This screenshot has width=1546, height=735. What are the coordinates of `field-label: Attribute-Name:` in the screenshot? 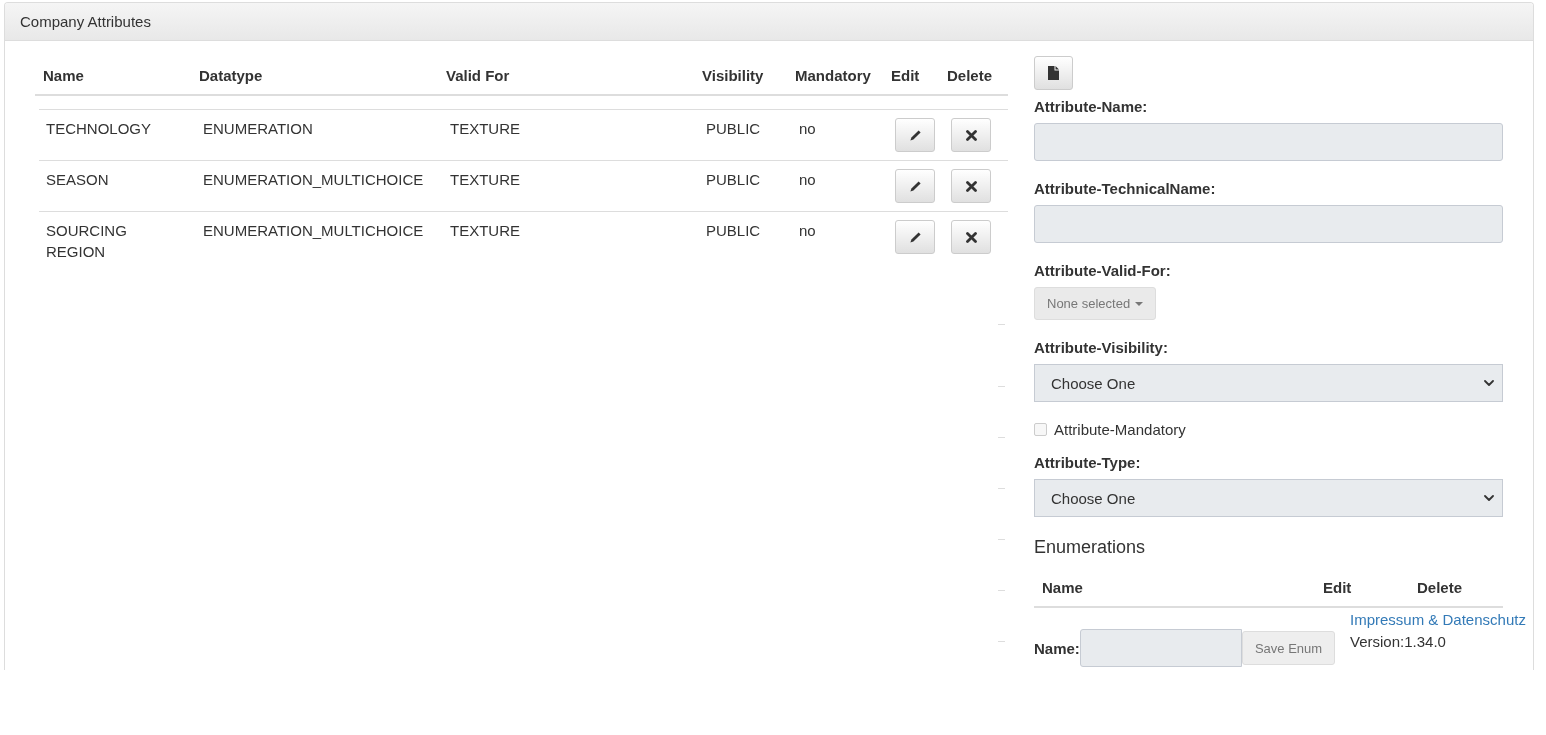 It's located at (1091, 107).